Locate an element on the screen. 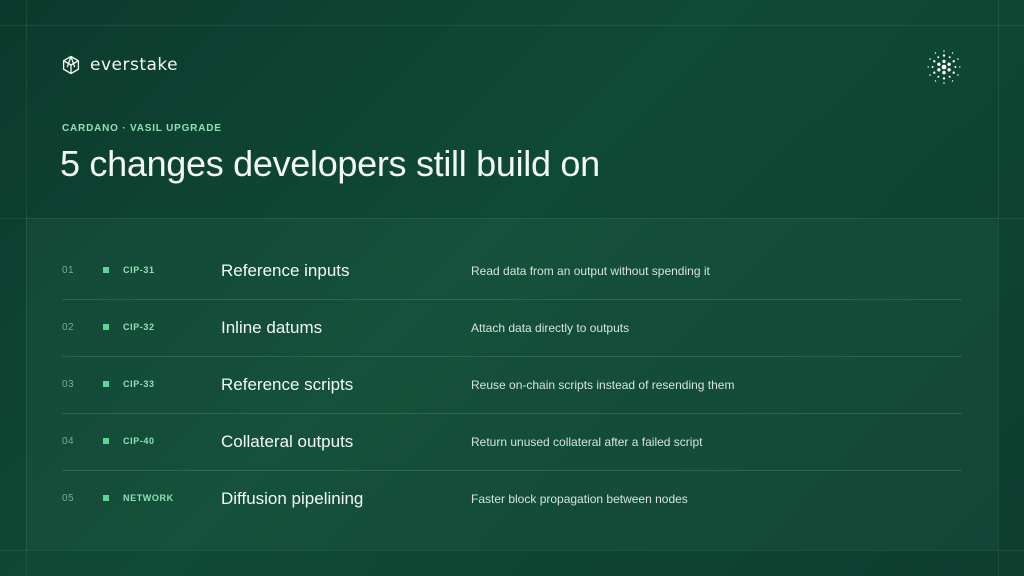 Image resolution: width=1024 pixels, height=576 pixels. row-number: 03 is located at coordinates (68, 384).